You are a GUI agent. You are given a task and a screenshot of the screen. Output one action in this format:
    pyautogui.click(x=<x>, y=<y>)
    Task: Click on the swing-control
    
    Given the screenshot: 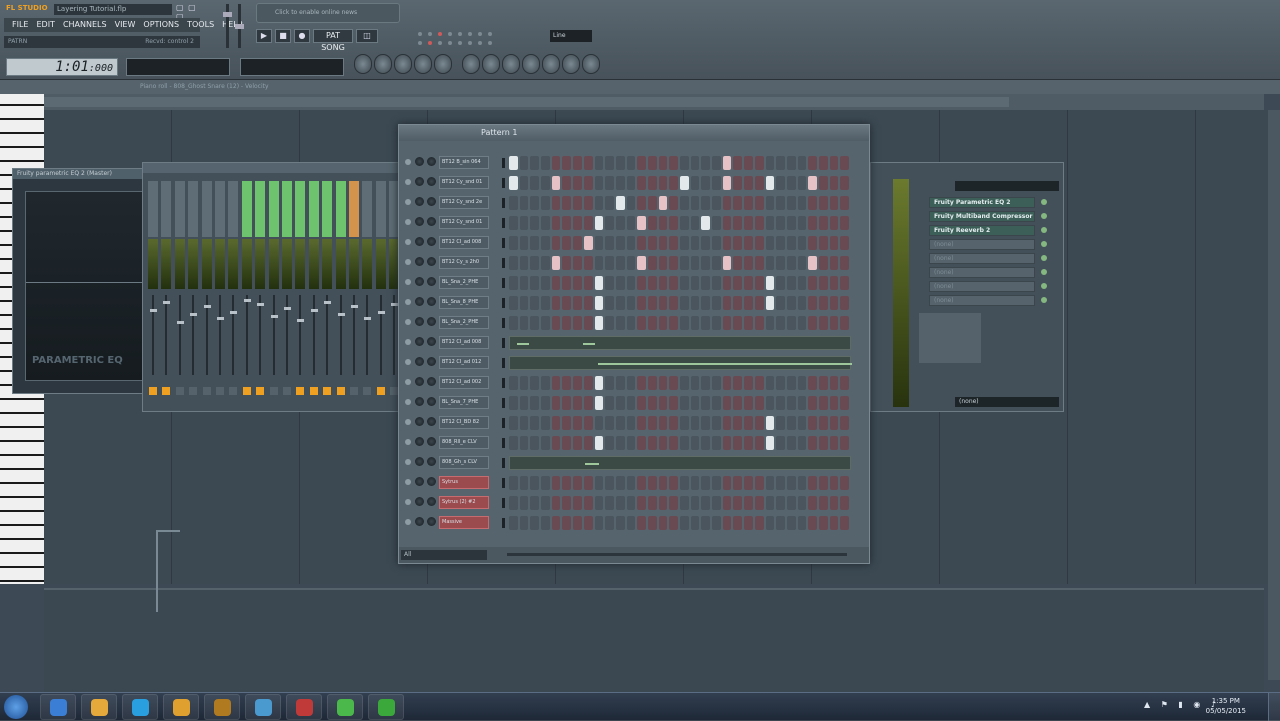 What is the action you would take?
    pyautogui.click(x=838, y=133)
    